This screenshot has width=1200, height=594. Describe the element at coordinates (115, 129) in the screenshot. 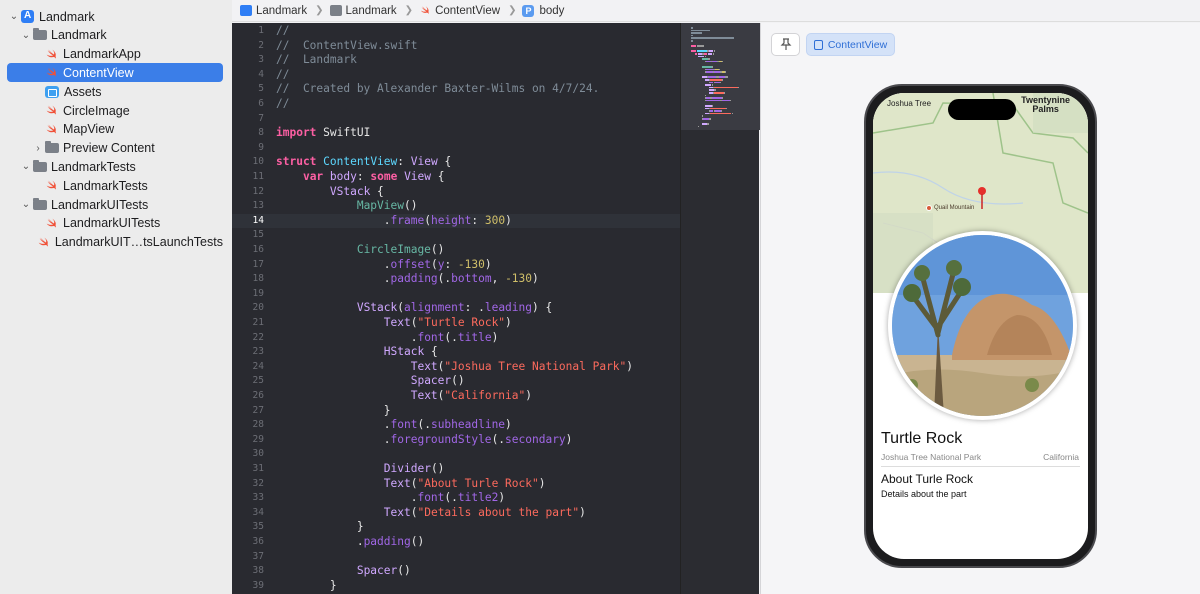

I see `navigator-item: MapView` at that location.